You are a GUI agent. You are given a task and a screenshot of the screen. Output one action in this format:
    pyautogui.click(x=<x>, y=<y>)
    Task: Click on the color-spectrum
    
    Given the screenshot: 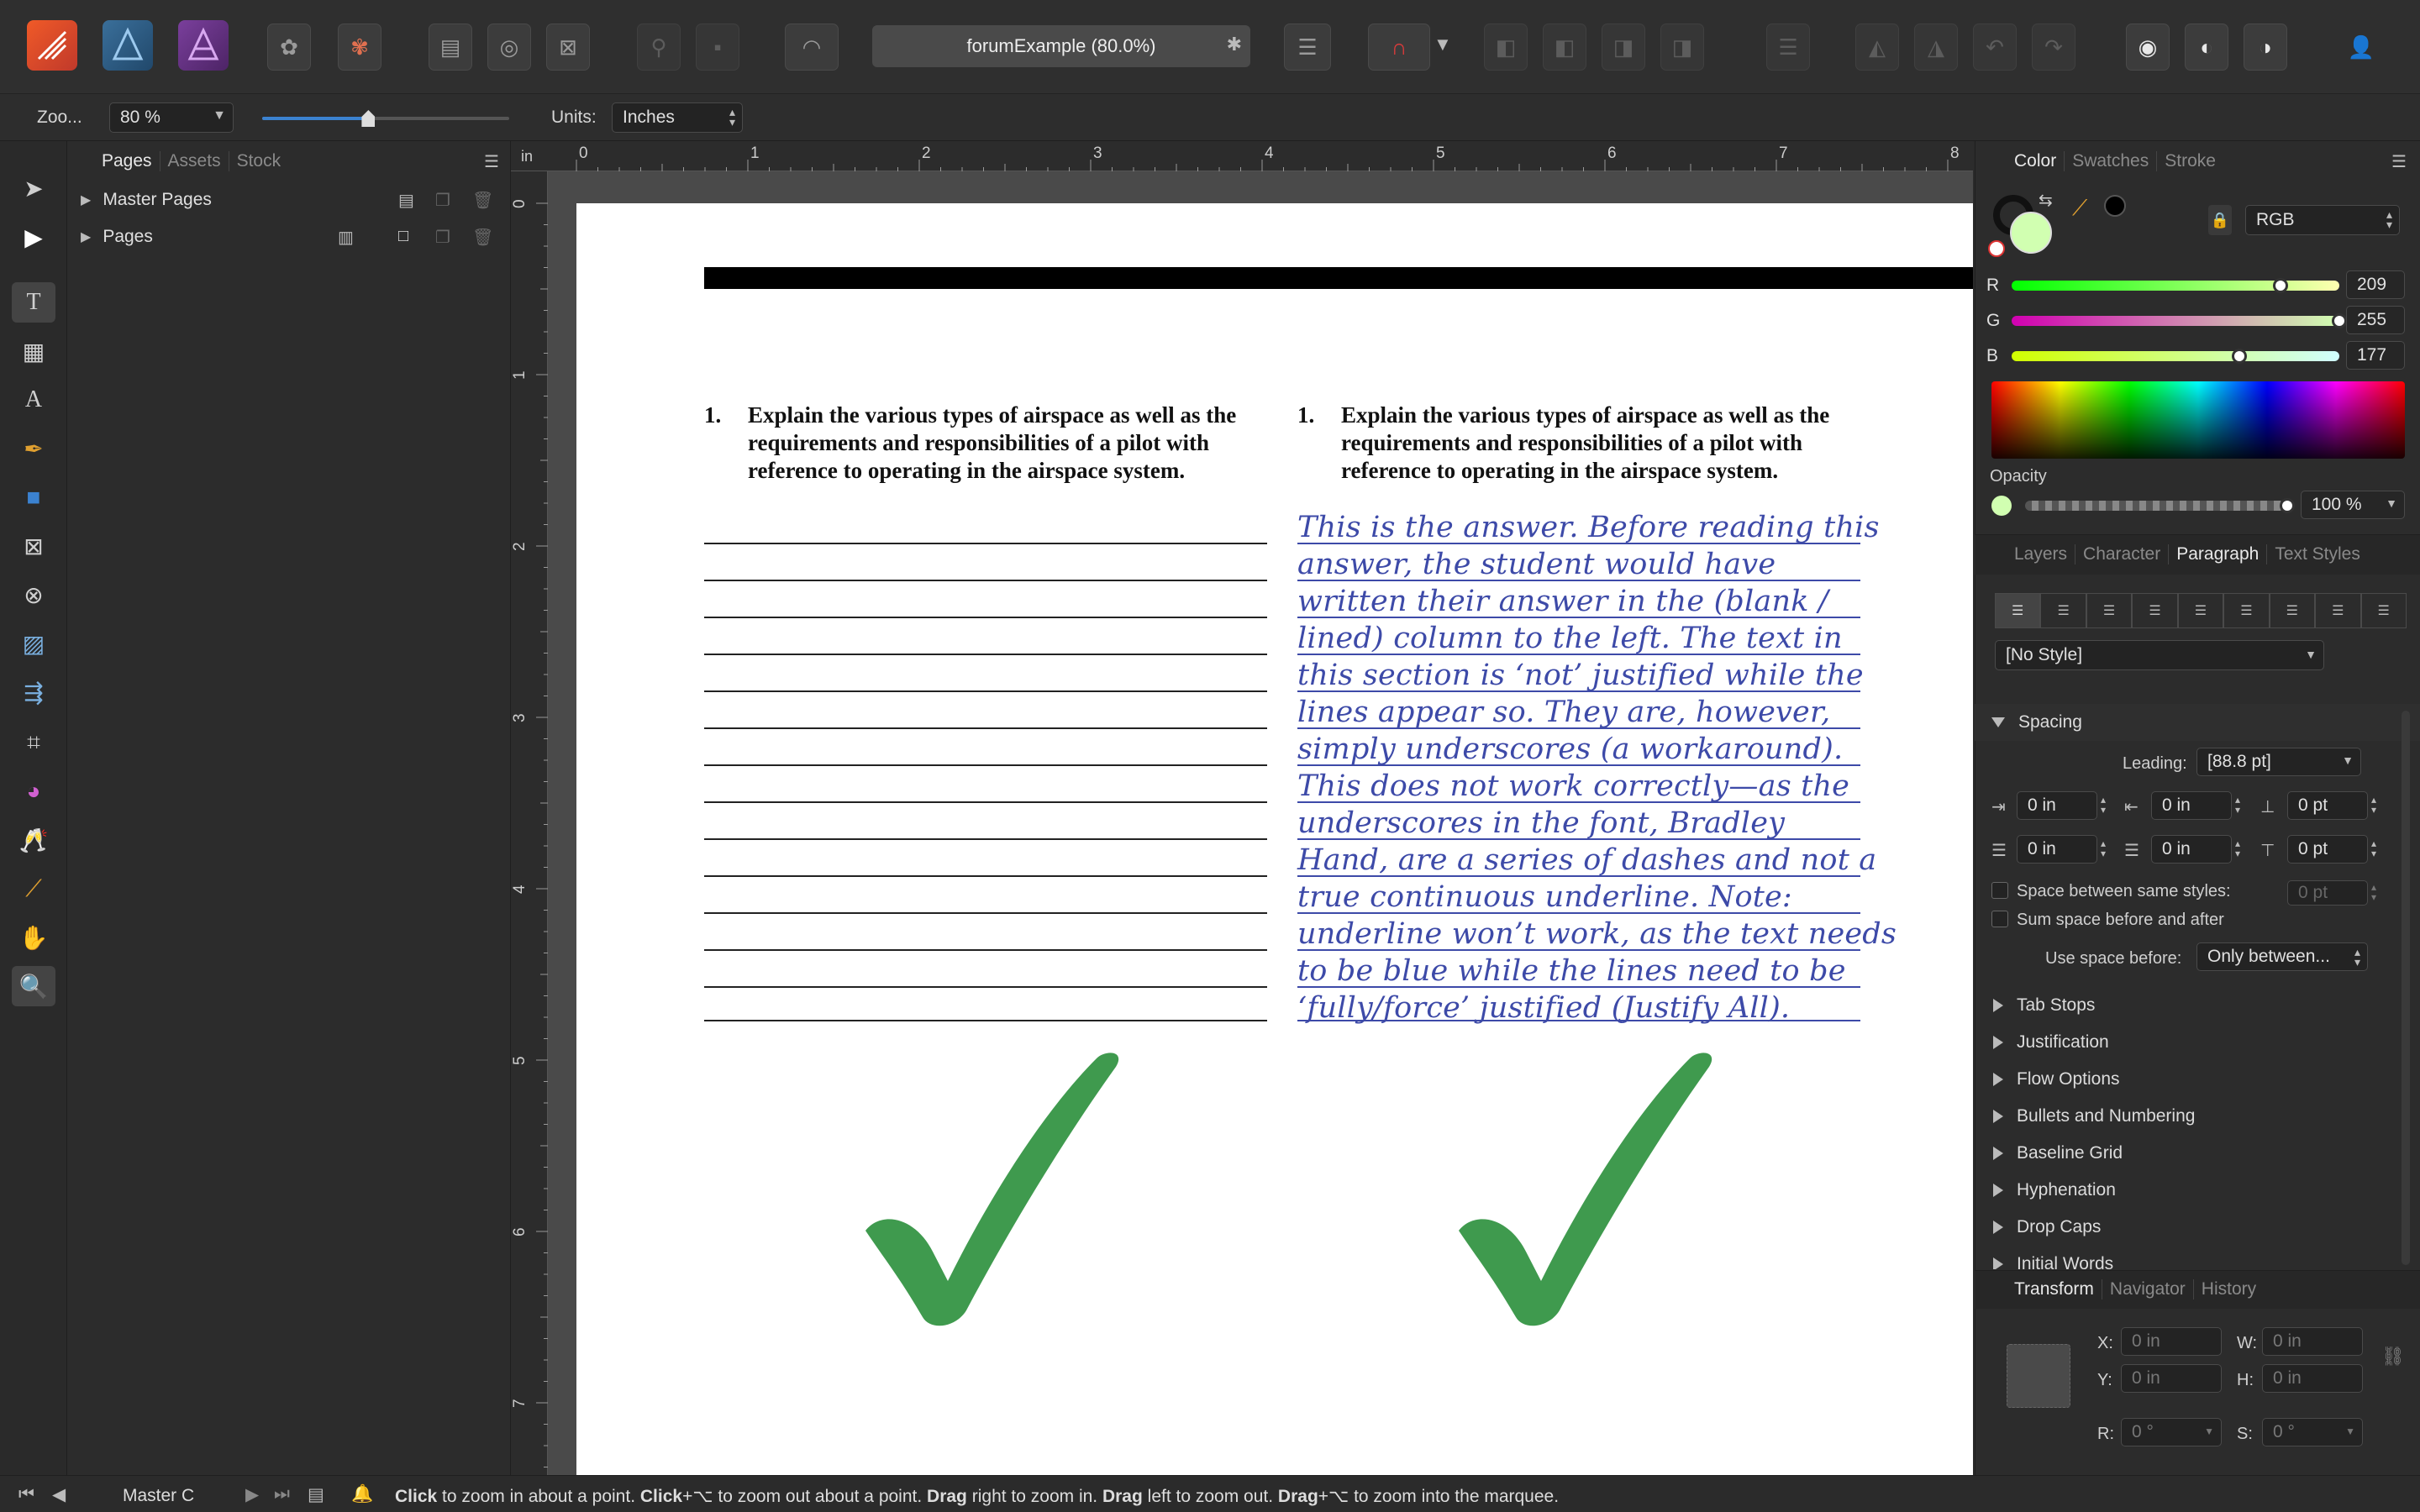 What is the action you would take?
    pyautogui.click(x=2198, y=420)
    